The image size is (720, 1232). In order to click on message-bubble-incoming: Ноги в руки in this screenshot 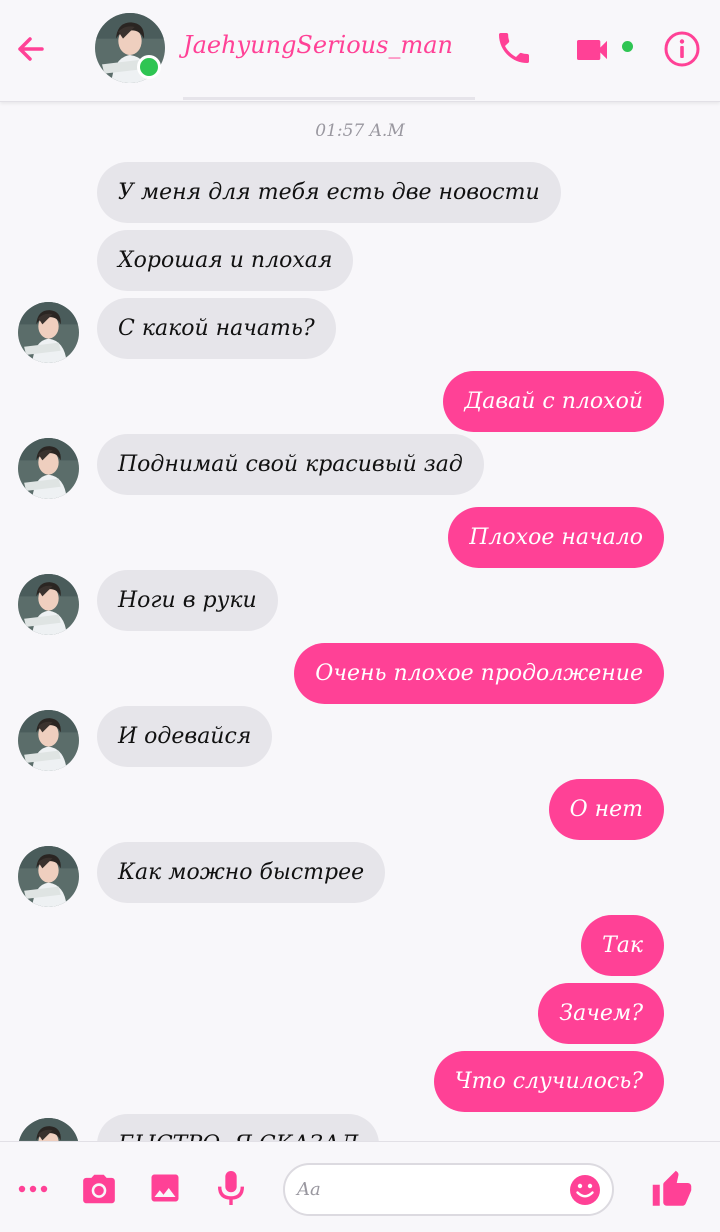, I will do `click(187, 600)`.